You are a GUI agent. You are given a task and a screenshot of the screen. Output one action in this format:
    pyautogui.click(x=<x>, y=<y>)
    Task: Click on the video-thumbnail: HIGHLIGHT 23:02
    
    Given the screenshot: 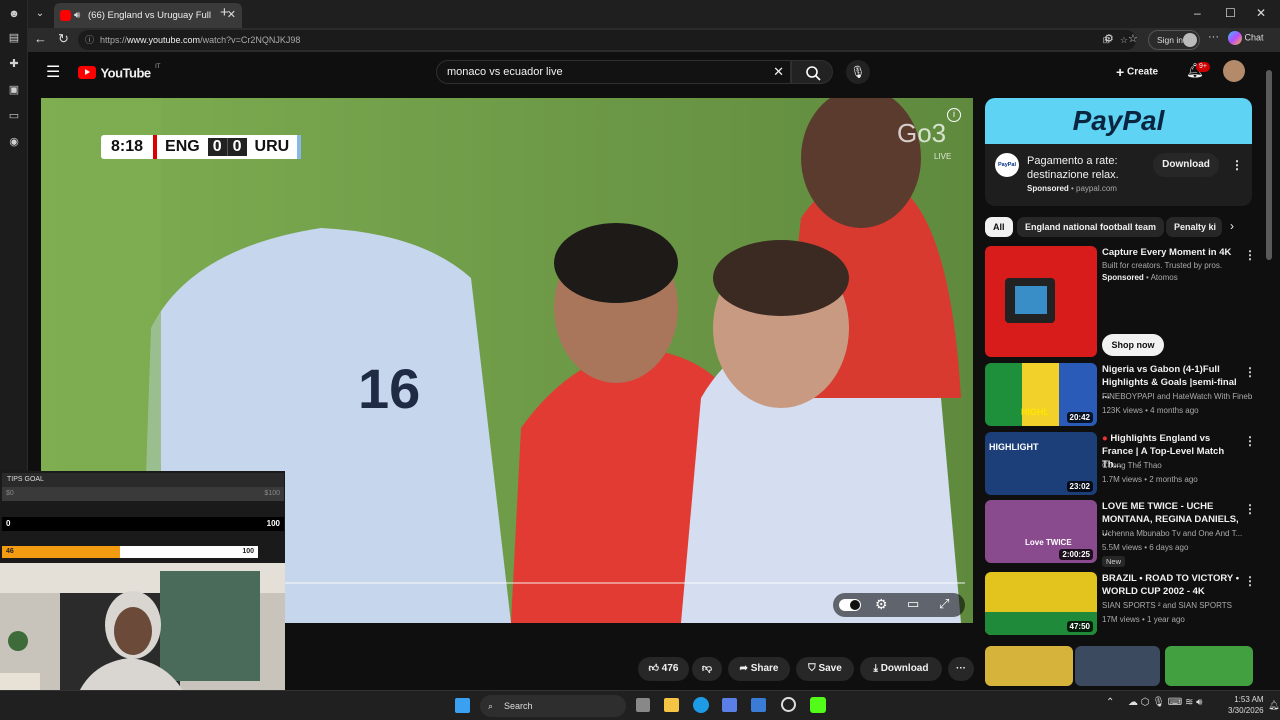 What is the action you would take?
    pyautogui.click(x=1041, y=463)
    